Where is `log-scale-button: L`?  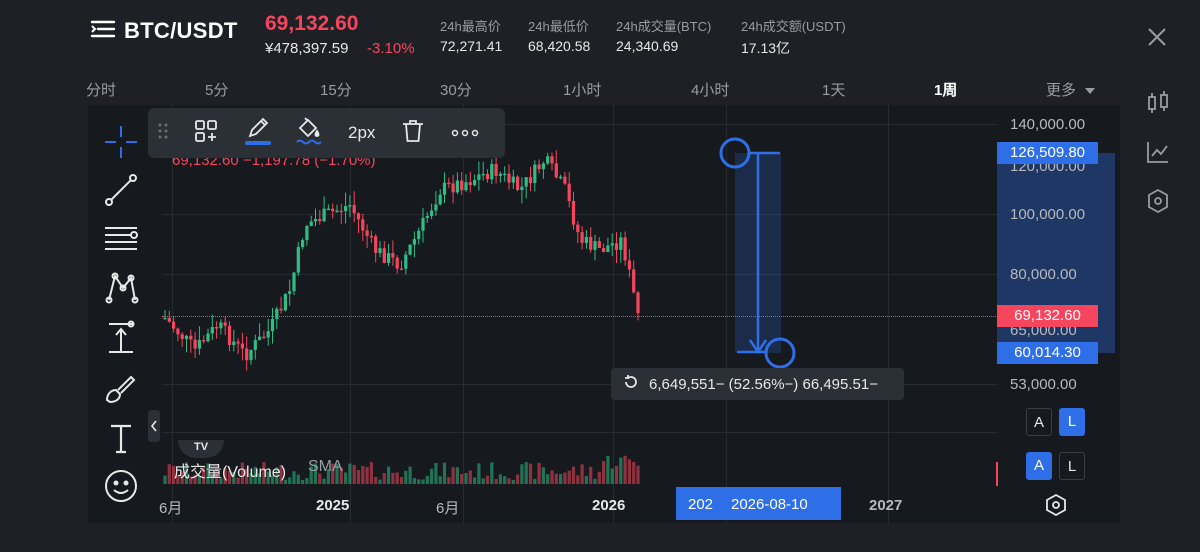
log-scale-button: L is located at coordinates (1072, 422).